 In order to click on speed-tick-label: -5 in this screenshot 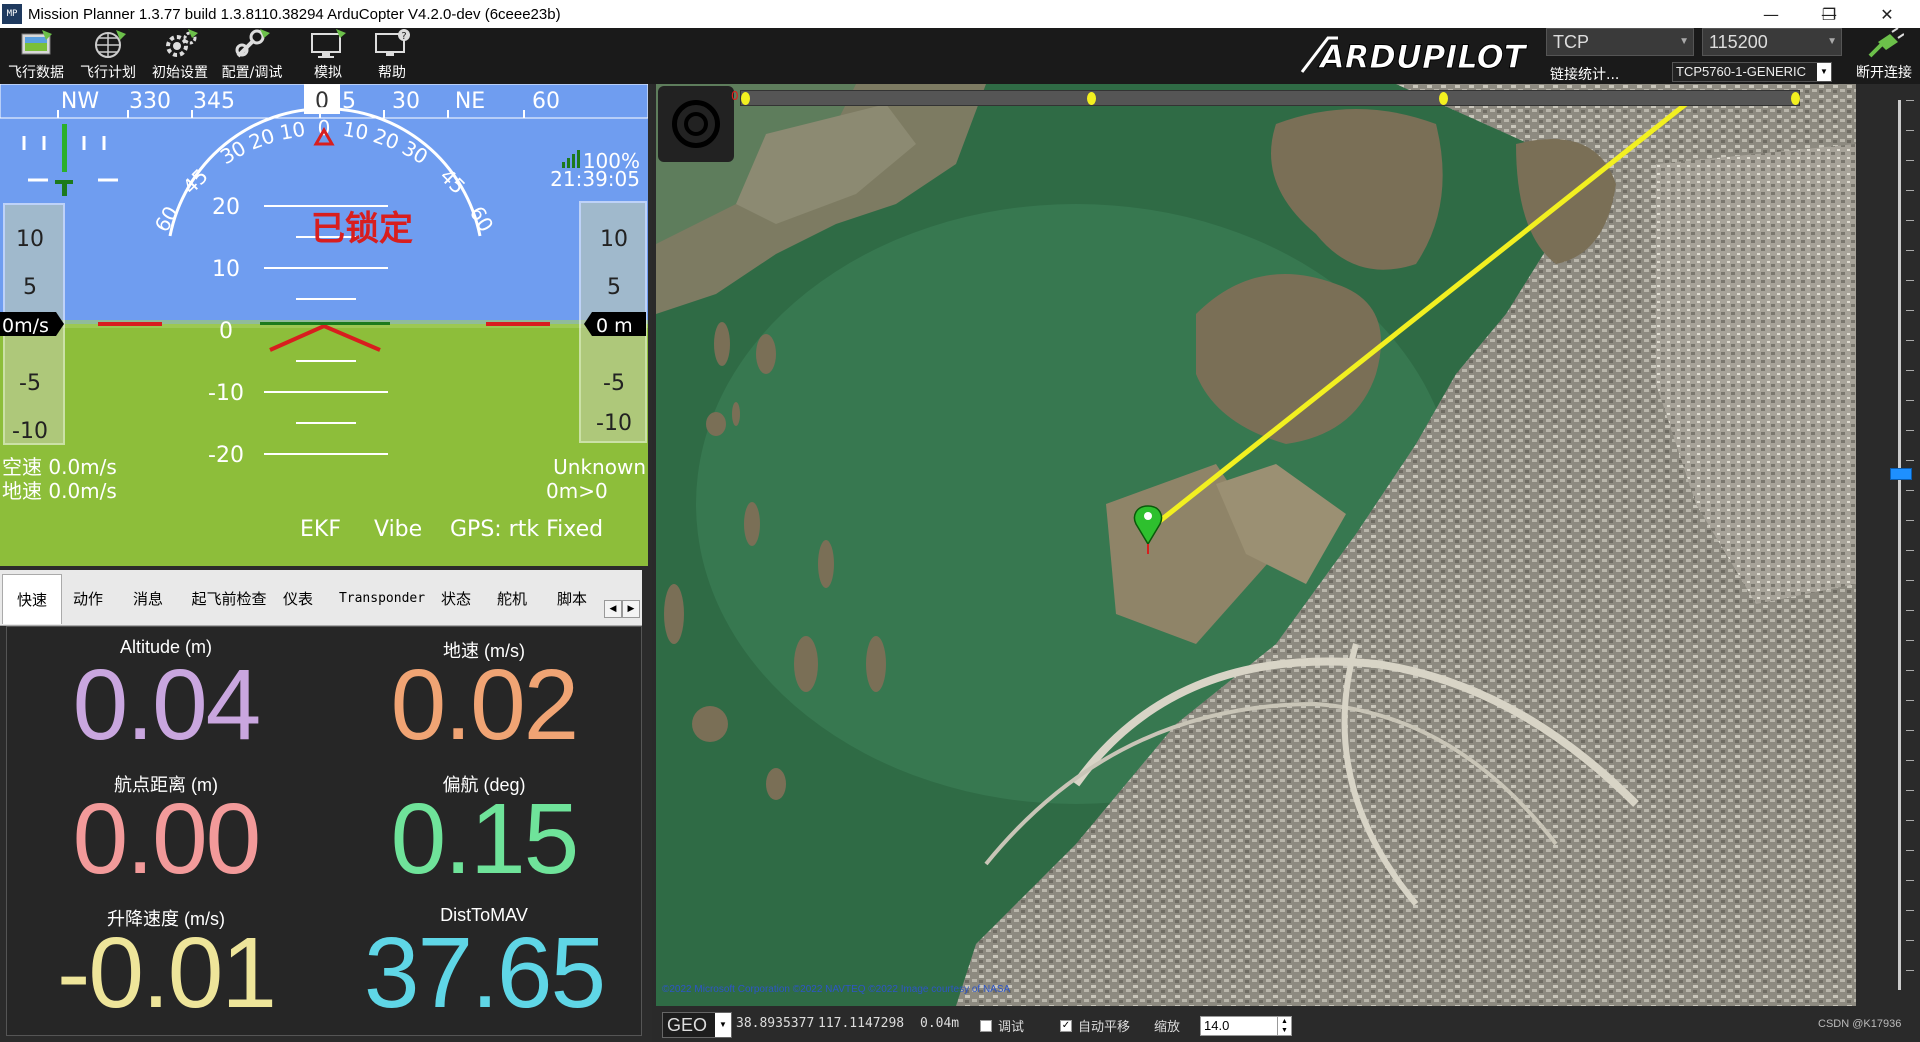, I will do `click(30, 383)`.